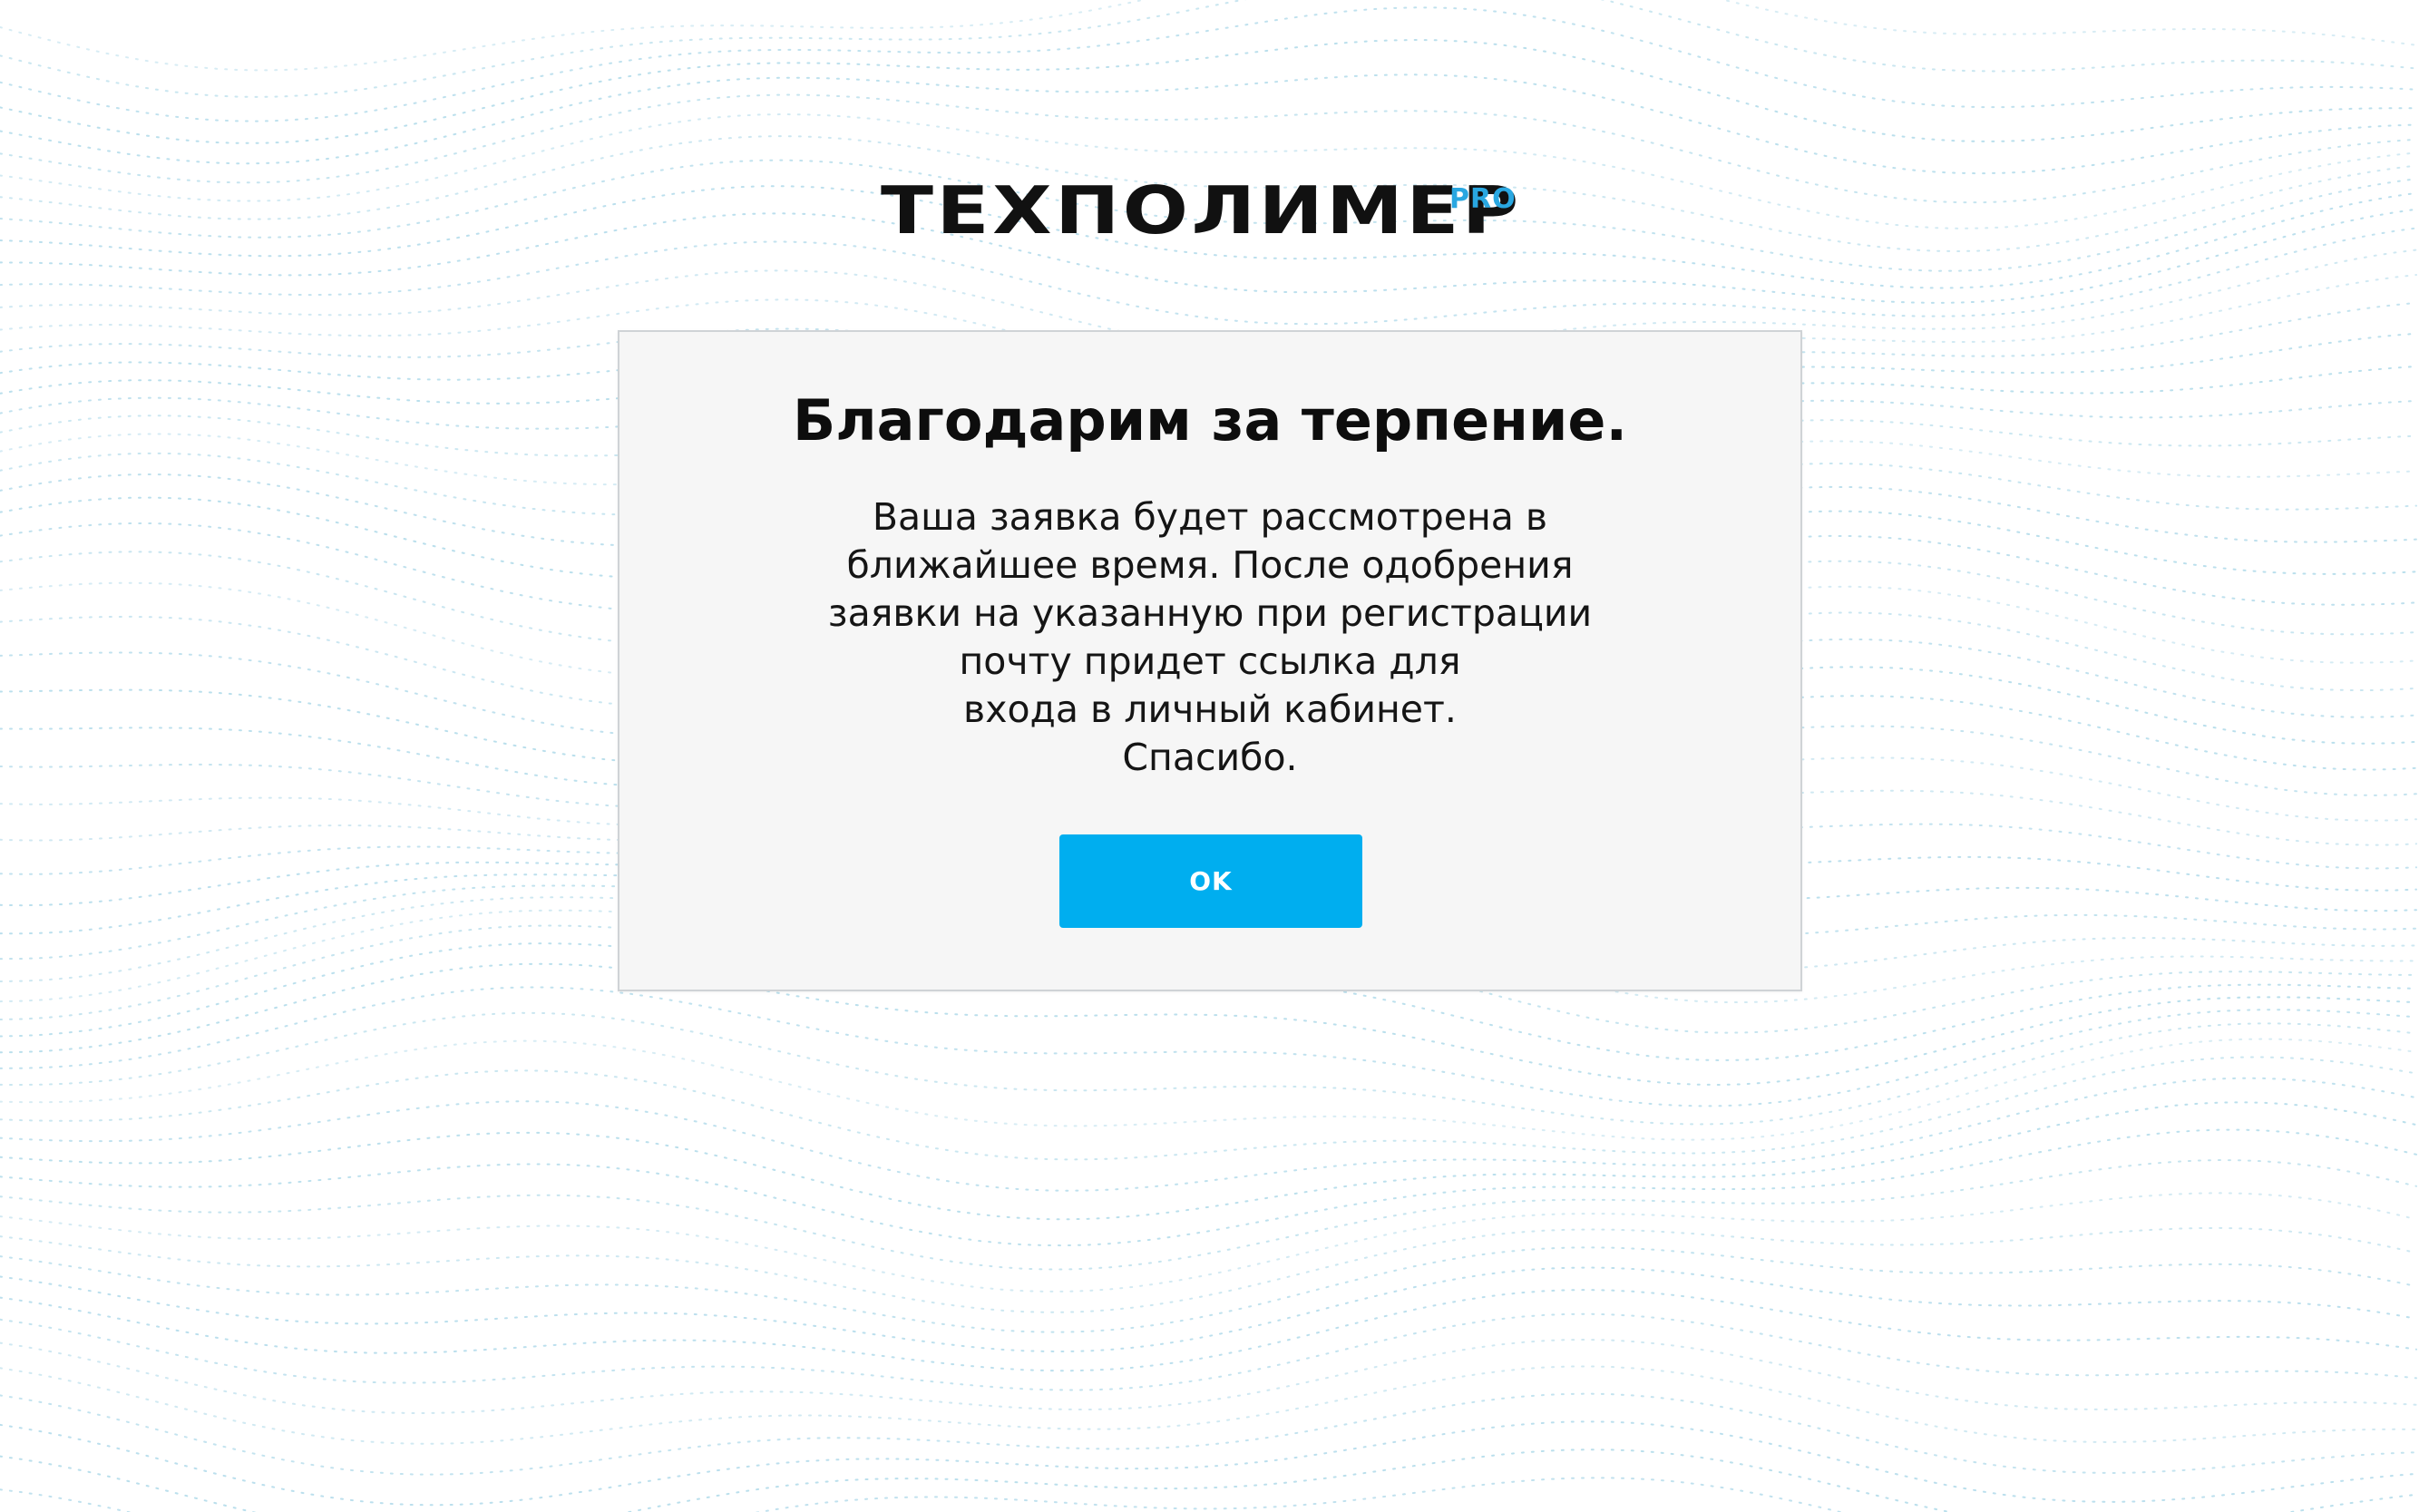  What do you see at coordinates (1210, 709) in the screenshot?
I see `message-line: входа в личный кабинет.` at bounding box center [1210, 709].